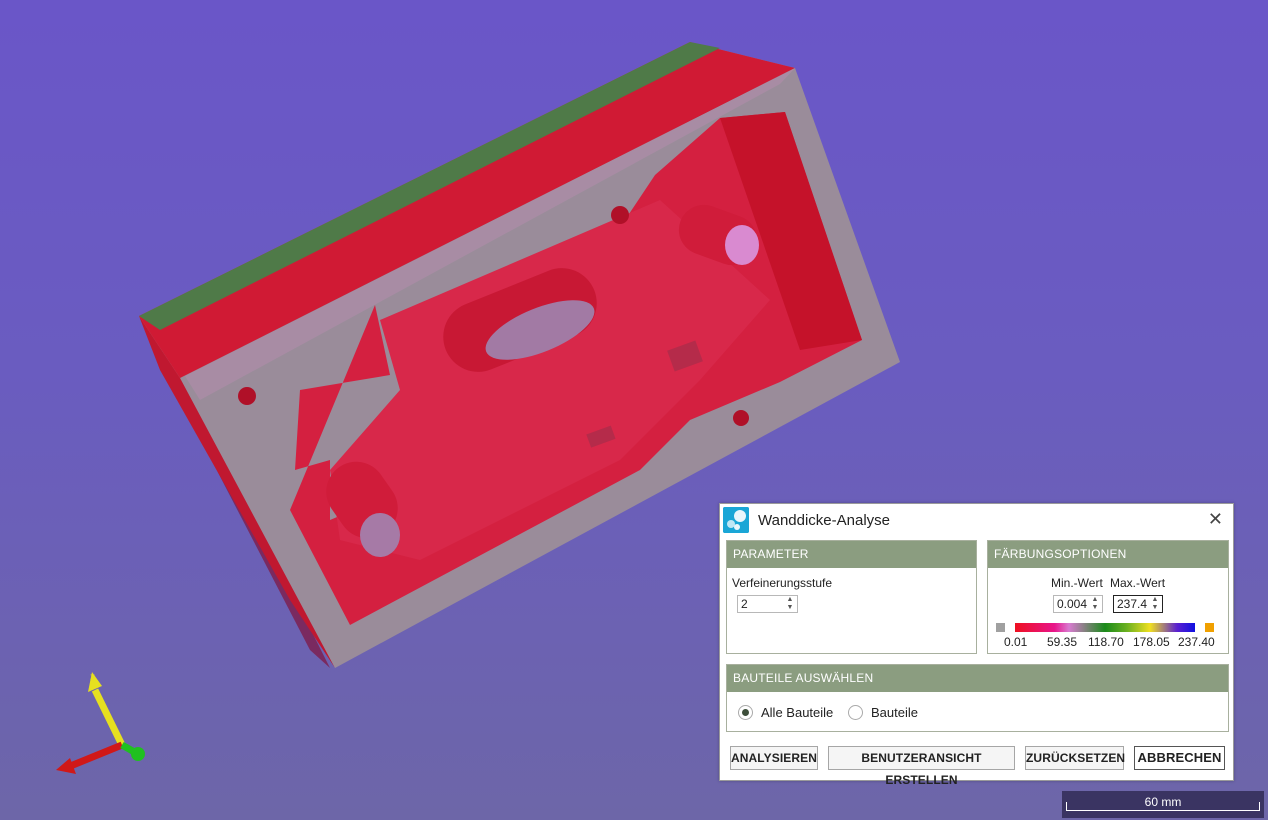  I want to click on create-user-view-button: BENUTZERANSICHT ERSTELLEN, so click(921, 766).